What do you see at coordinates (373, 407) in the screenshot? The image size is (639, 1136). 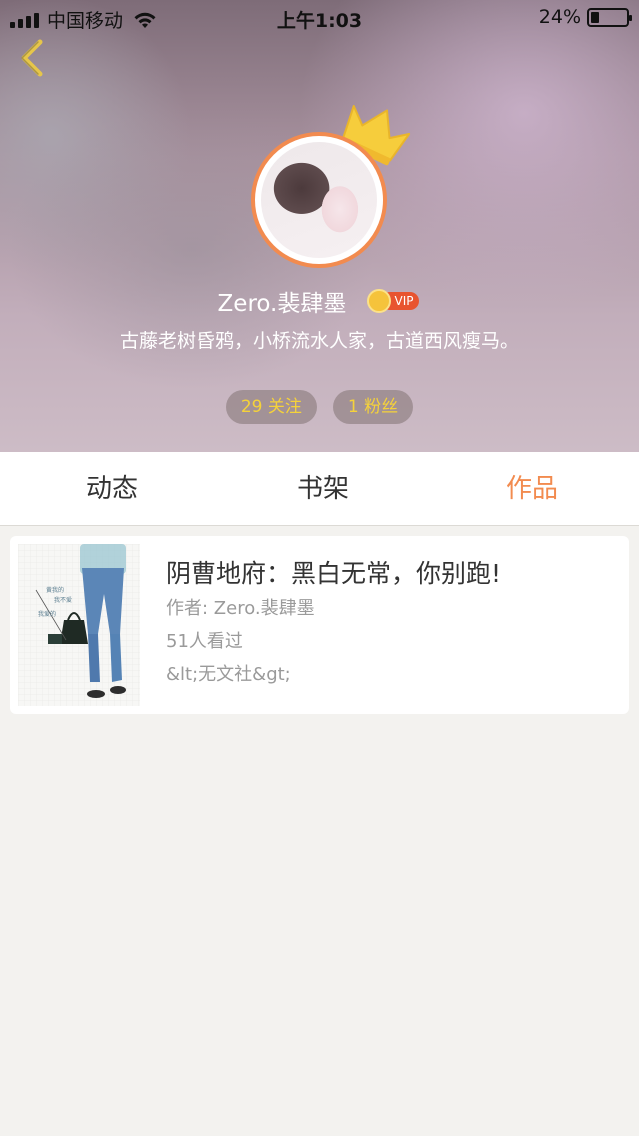 I see `followers-count-button: 1 粉丝` at bounding box center [373, 407].